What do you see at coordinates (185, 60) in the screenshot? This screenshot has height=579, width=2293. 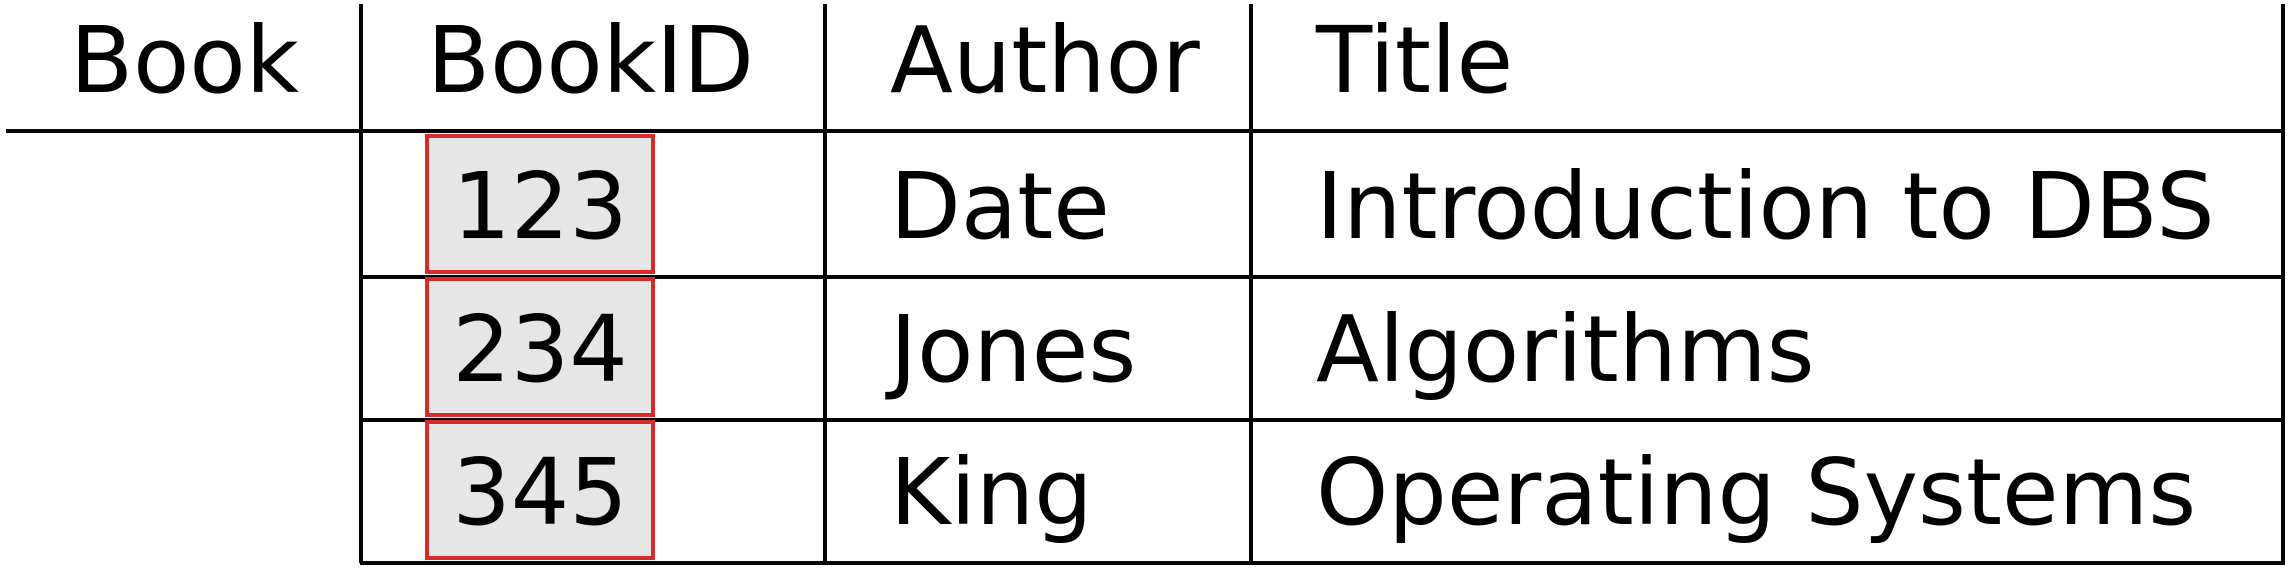 I see `relation-name: Book` at bounding box center [185, 60].